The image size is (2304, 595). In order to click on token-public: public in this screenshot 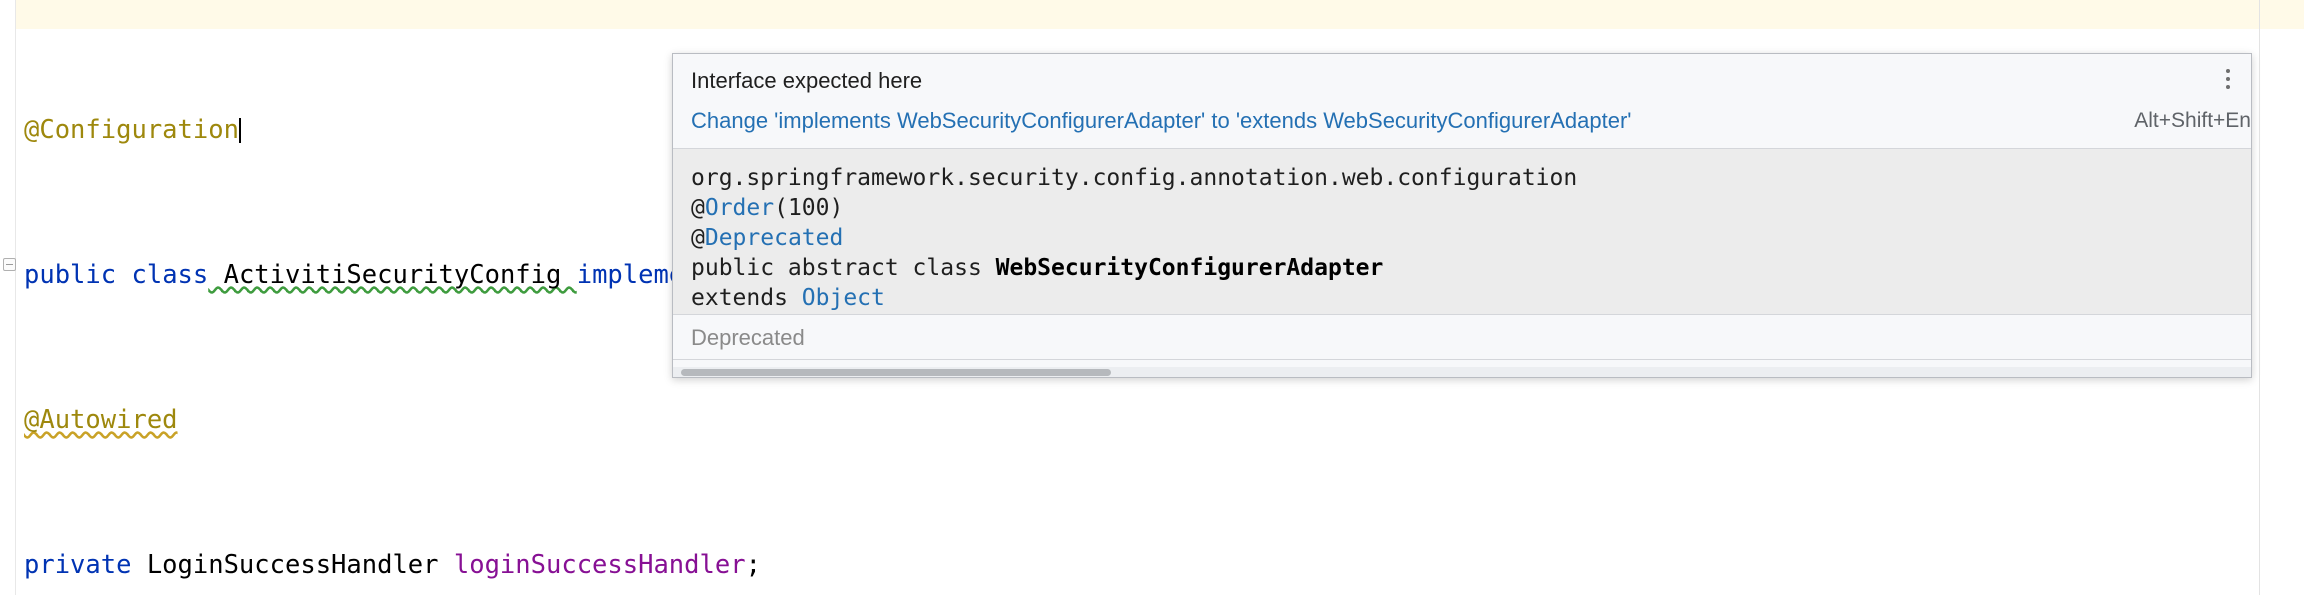, I will do `click(70, 275)`.